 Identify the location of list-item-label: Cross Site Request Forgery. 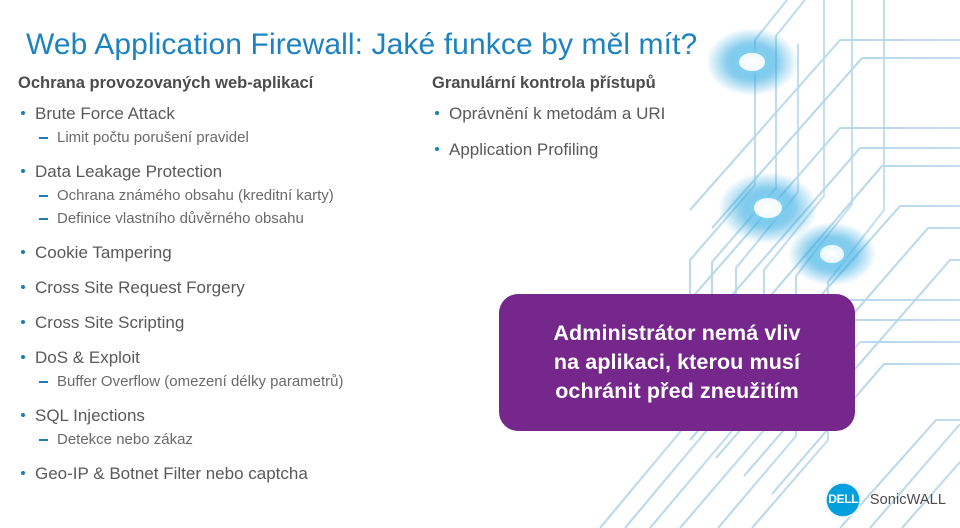
(140, 287).